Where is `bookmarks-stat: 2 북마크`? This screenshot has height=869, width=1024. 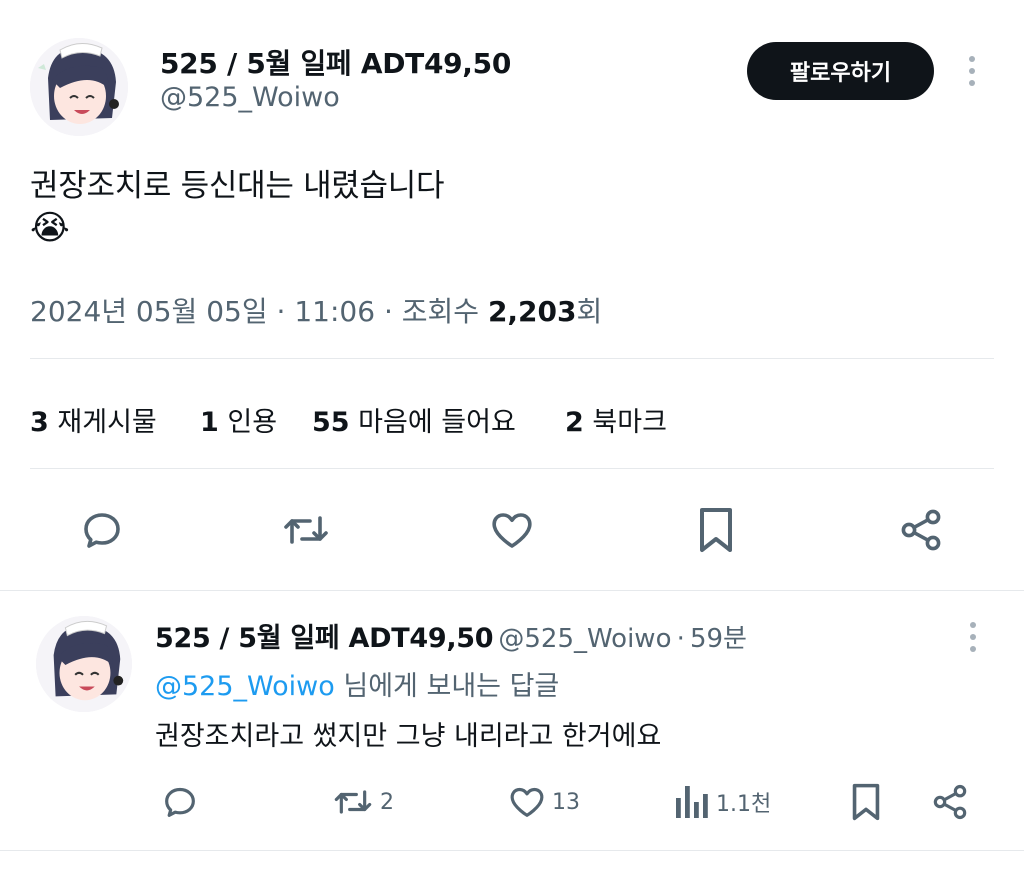
bookmarks-stat: 2 북마크 is located at coordinates (616, 419).